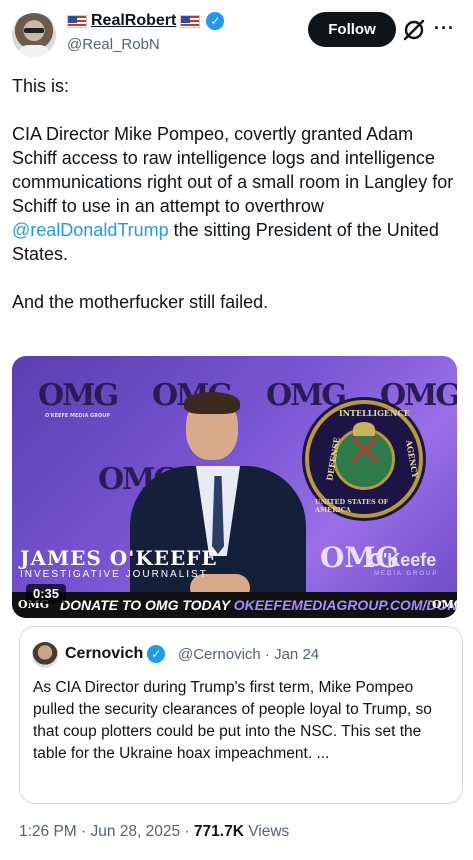 This screenshot has width=473, height=860. What do you see at coordinates (41, 86) in the screenshot?
I see `tweet-paragraph: This is:` at bounding box center [41, 86].